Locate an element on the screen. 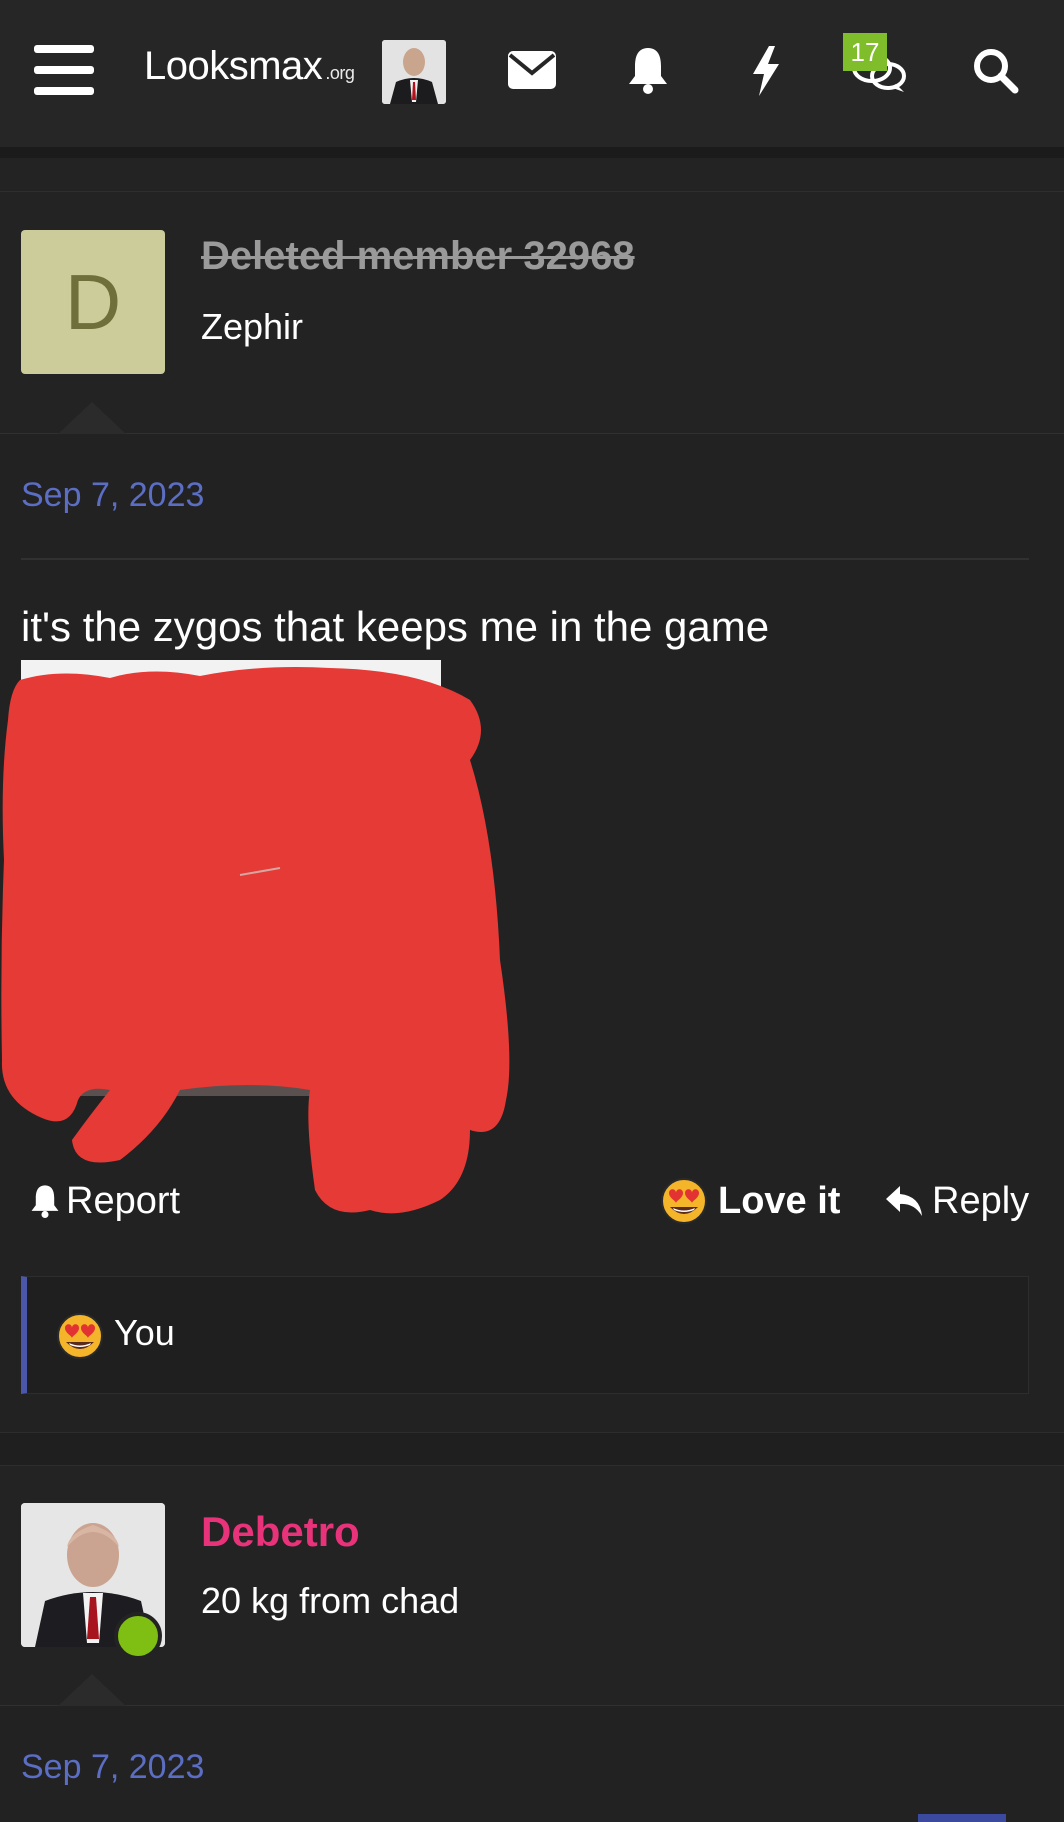  divider is located at coordinates (525, 559).